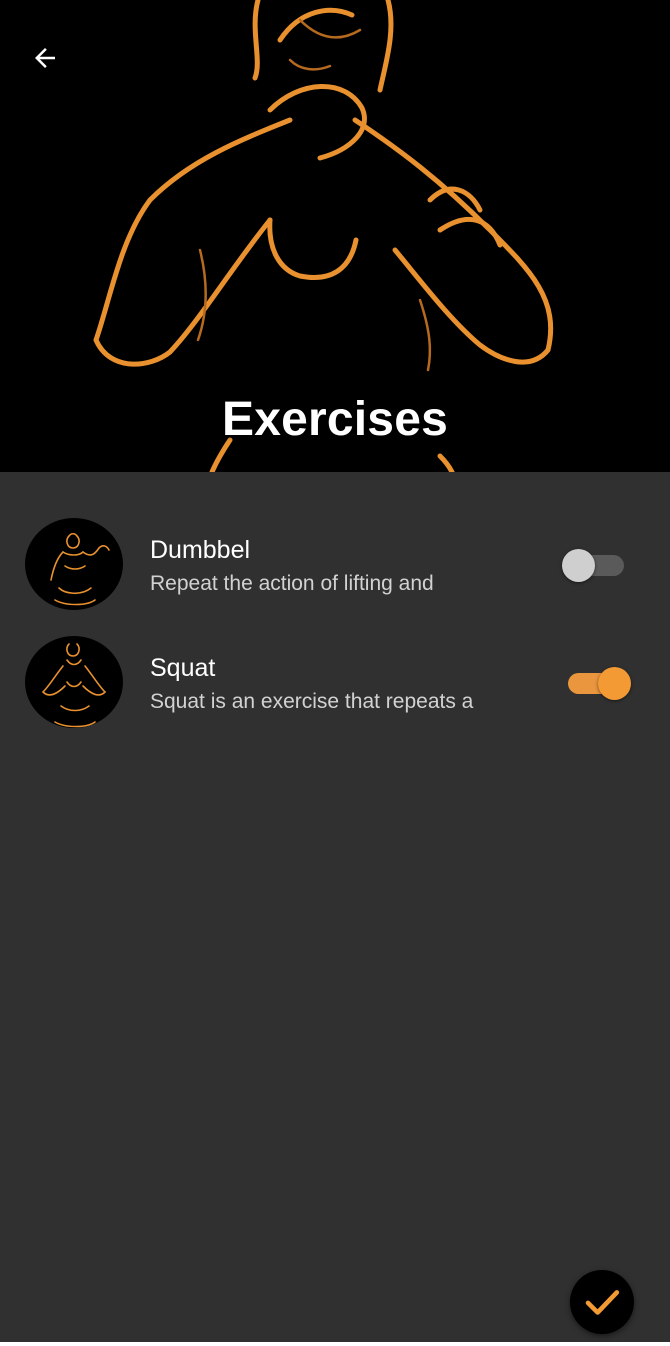 The height and width of the screenshot is (1346, 670). What do you see at coordinates (80, 569) in the screenshot?
I see `dumbbel-thumbnail` at bounding box center [80, 569].